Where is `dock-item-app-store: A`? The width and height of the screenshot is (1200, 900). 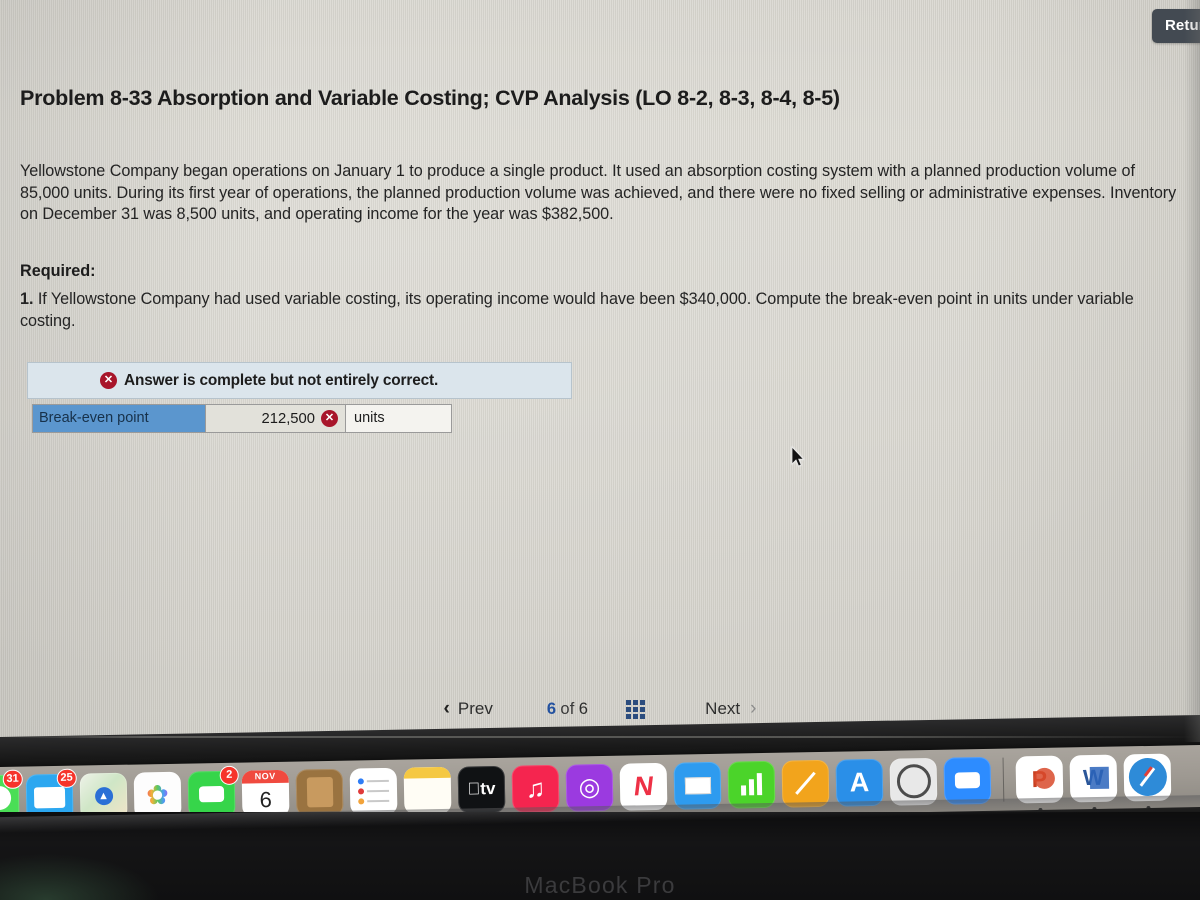
dock-item-app-store: A is located at coordinates (859, 782).